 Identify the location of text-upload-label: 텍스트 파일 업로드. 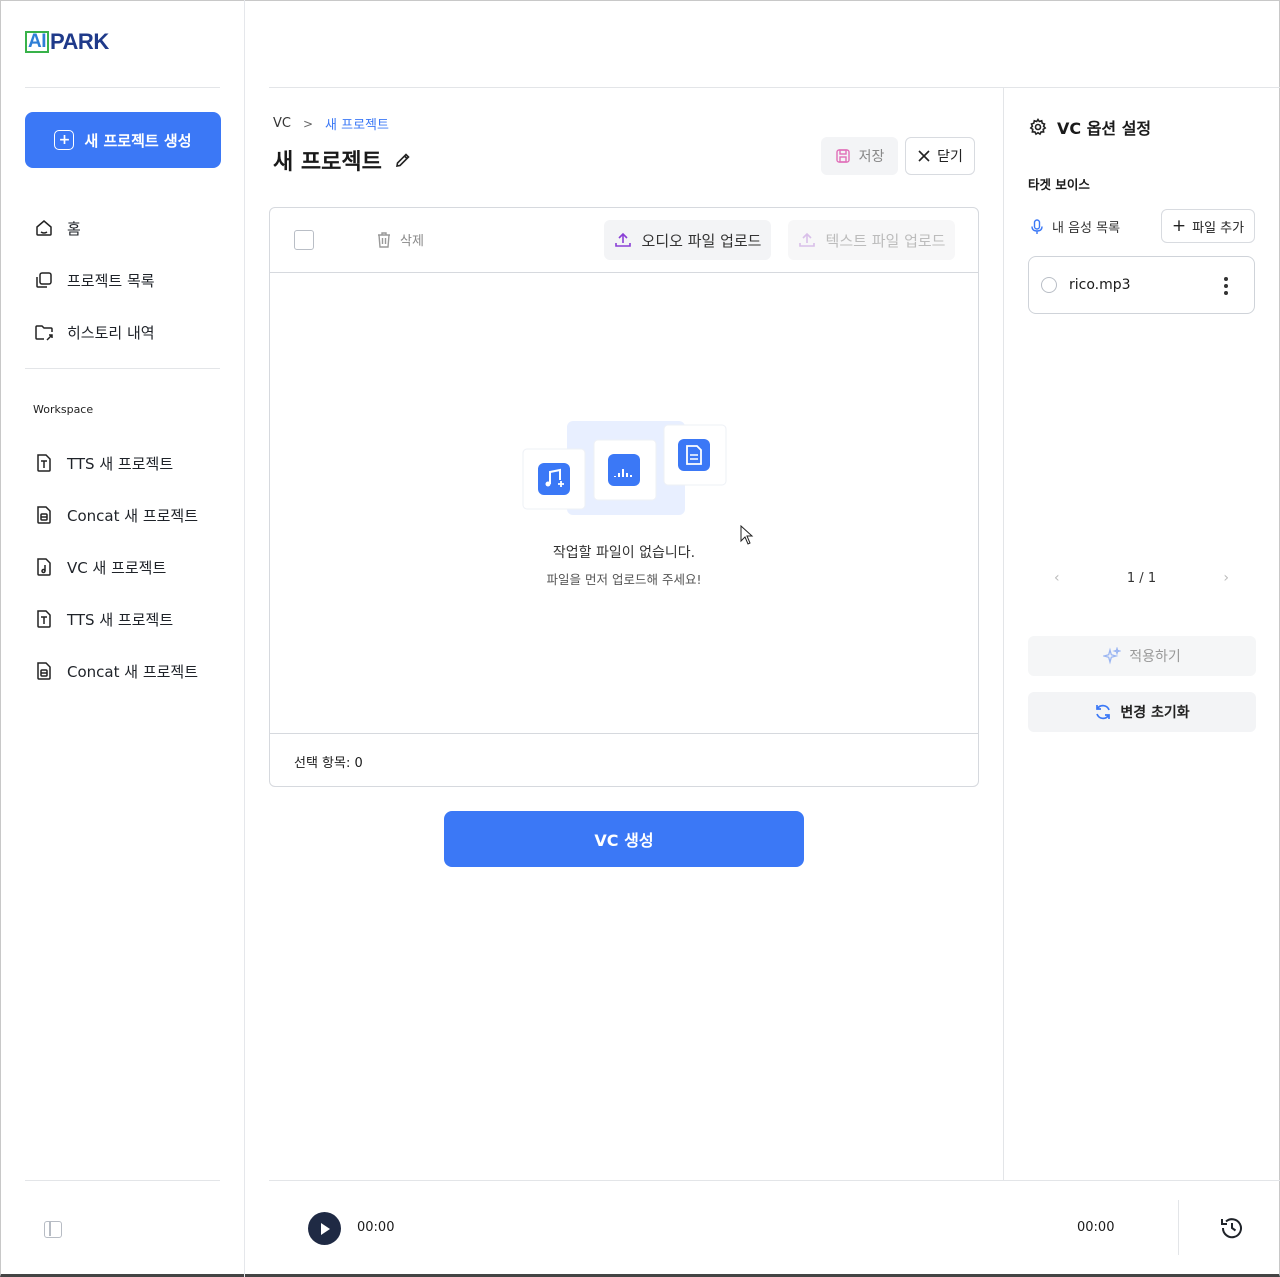
(885, 240).